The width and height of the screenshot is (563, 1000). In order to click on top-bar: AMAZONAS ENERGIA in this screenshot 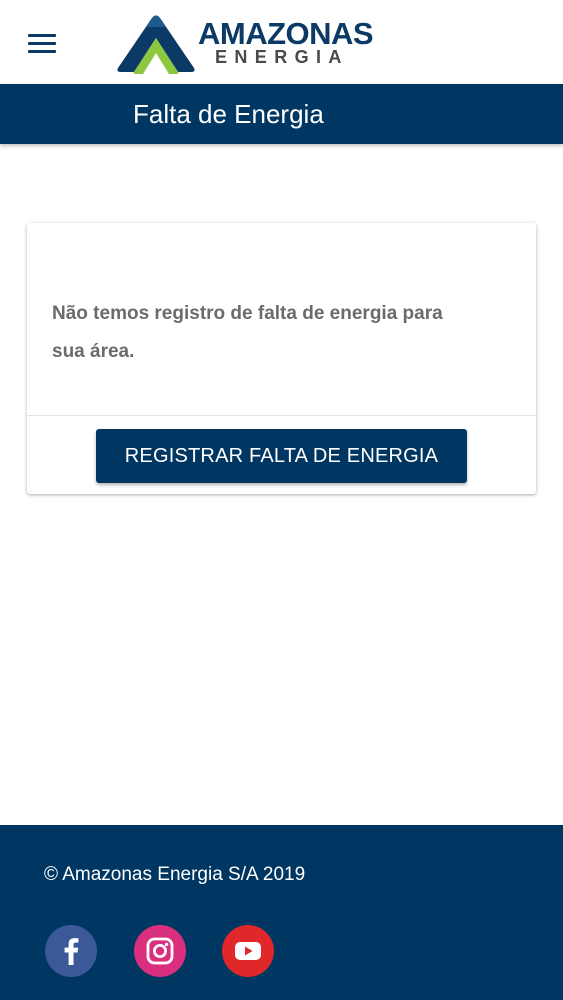, I will do `click(281, 42)`.